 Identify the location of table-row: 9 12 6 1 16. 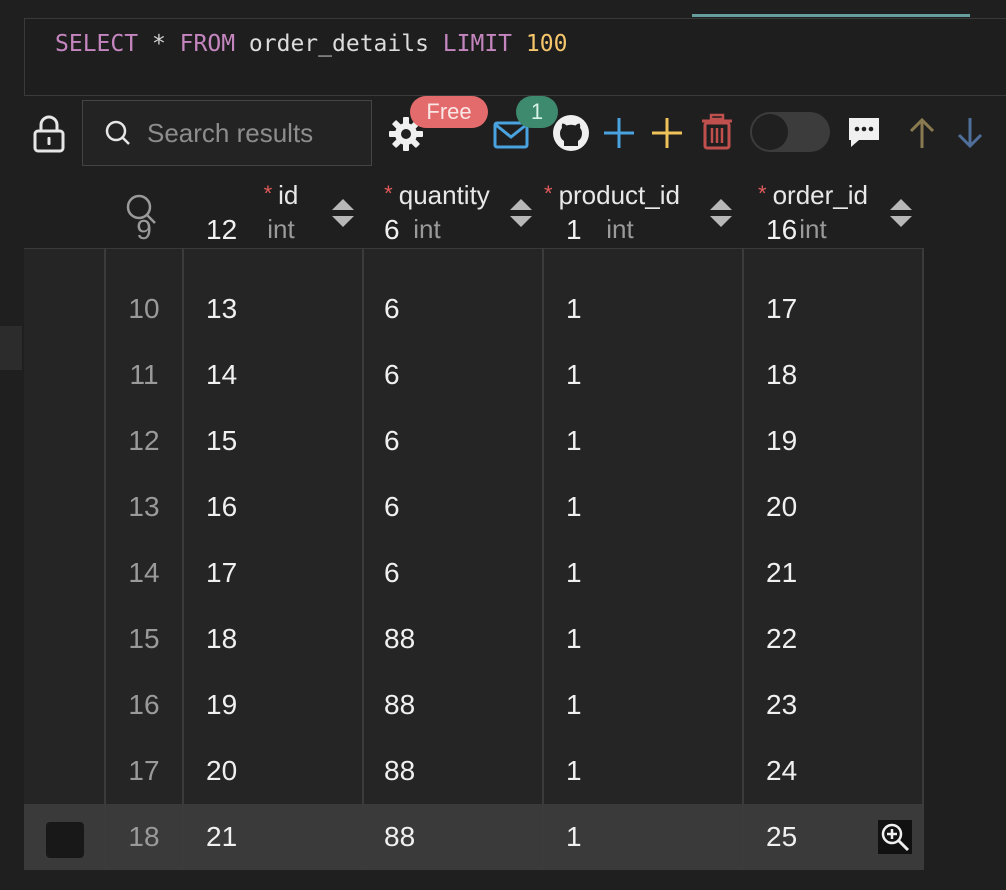
(474, 230).